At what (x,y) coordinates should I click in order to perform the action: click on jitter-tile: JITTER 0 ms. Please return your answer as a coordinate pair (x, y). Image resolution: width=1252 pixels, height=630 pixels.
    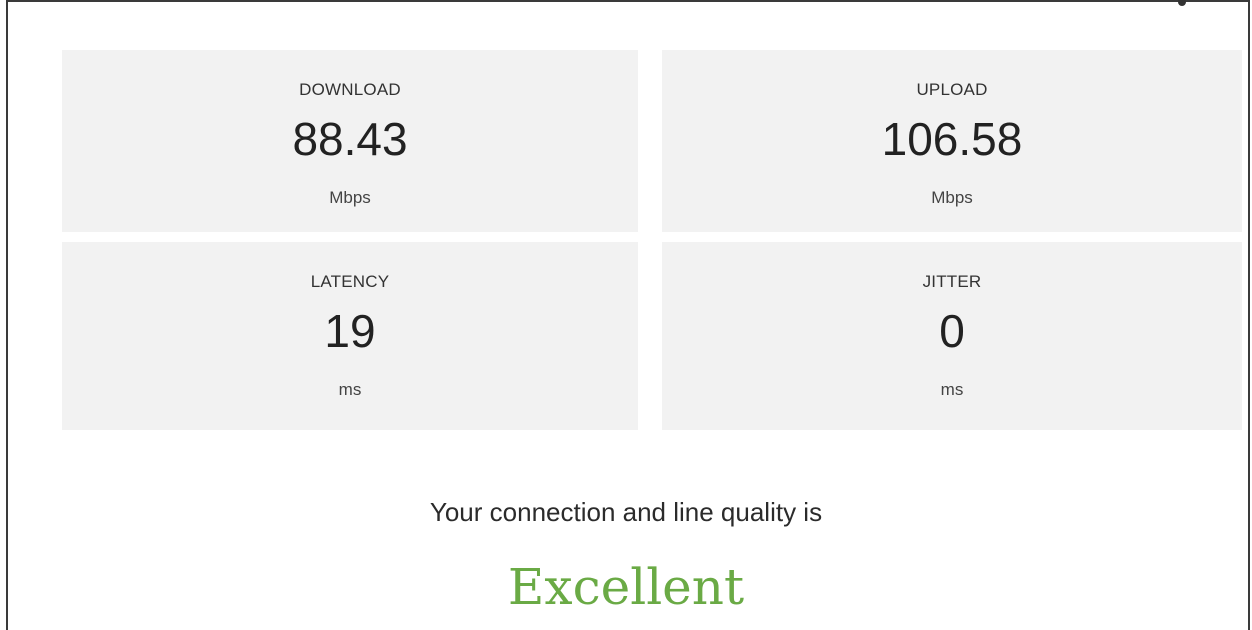
    Looking at the image, I should click on (952, 336).